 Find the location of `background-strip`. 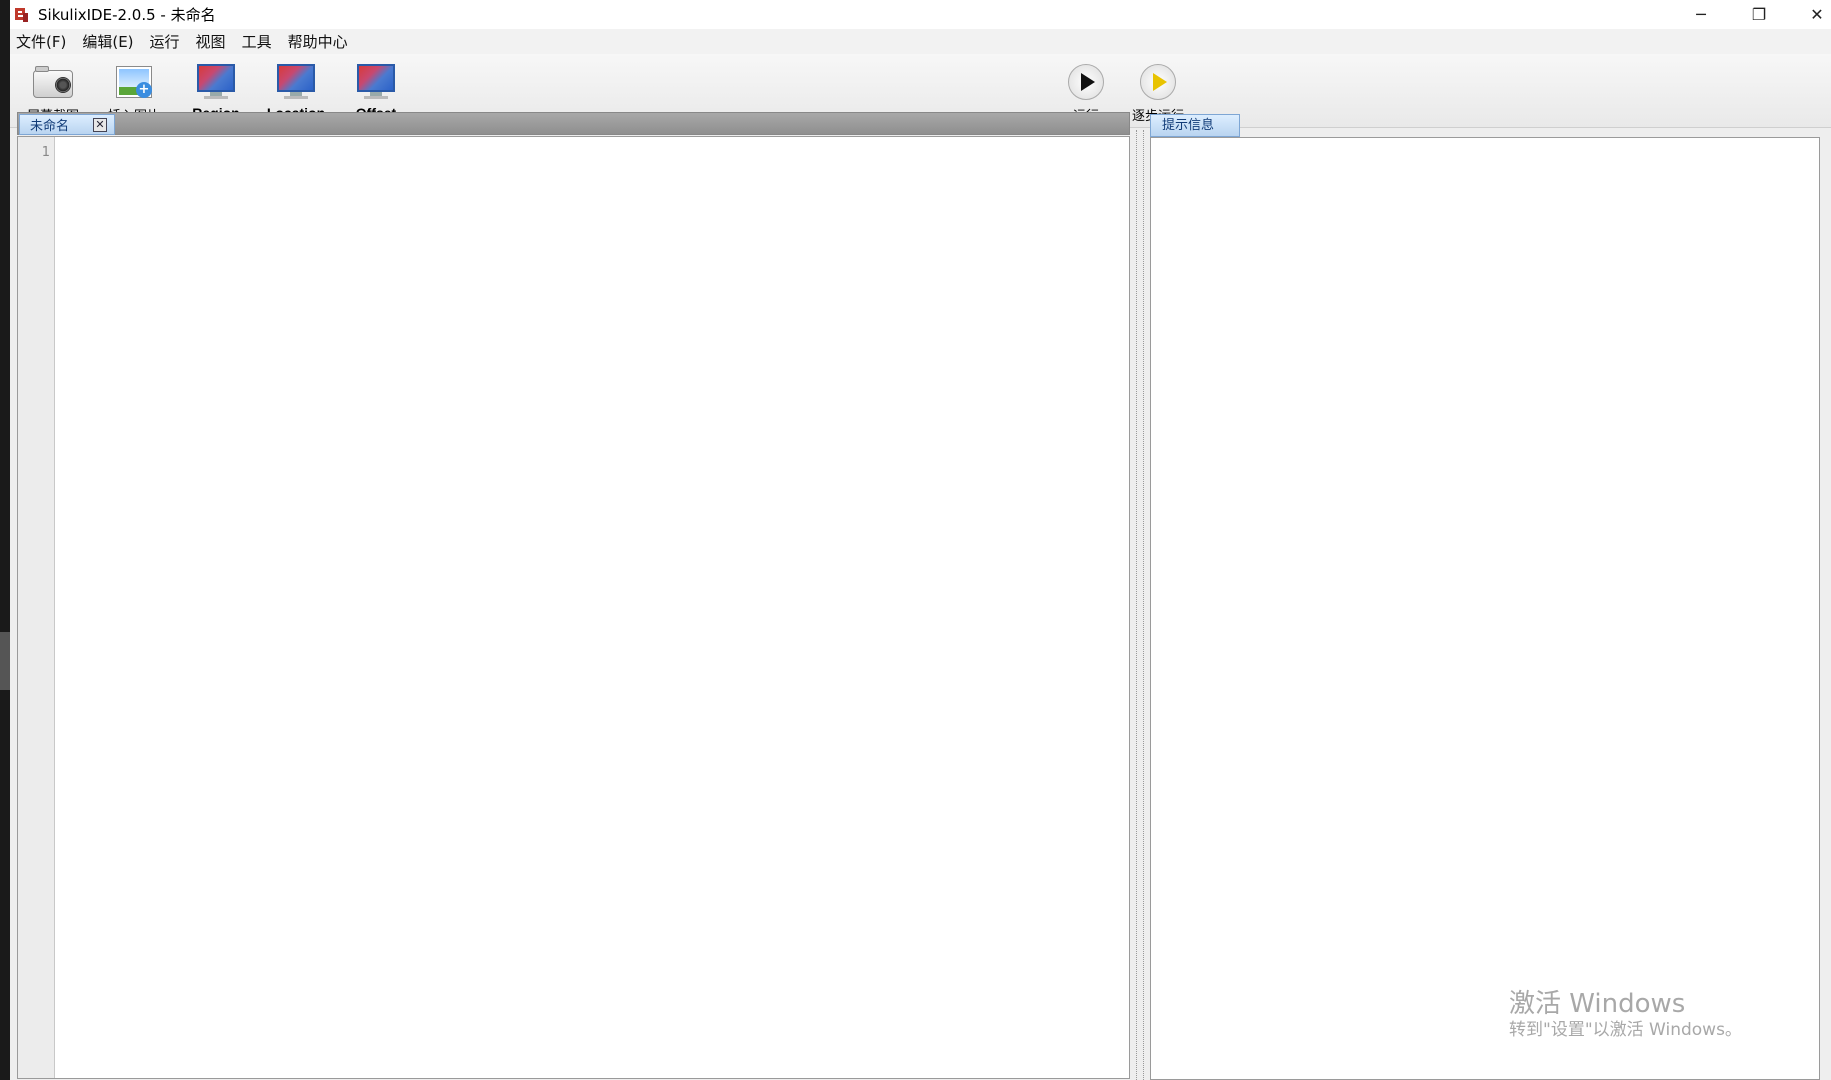

background-strip is located at coordinates (5, 540).